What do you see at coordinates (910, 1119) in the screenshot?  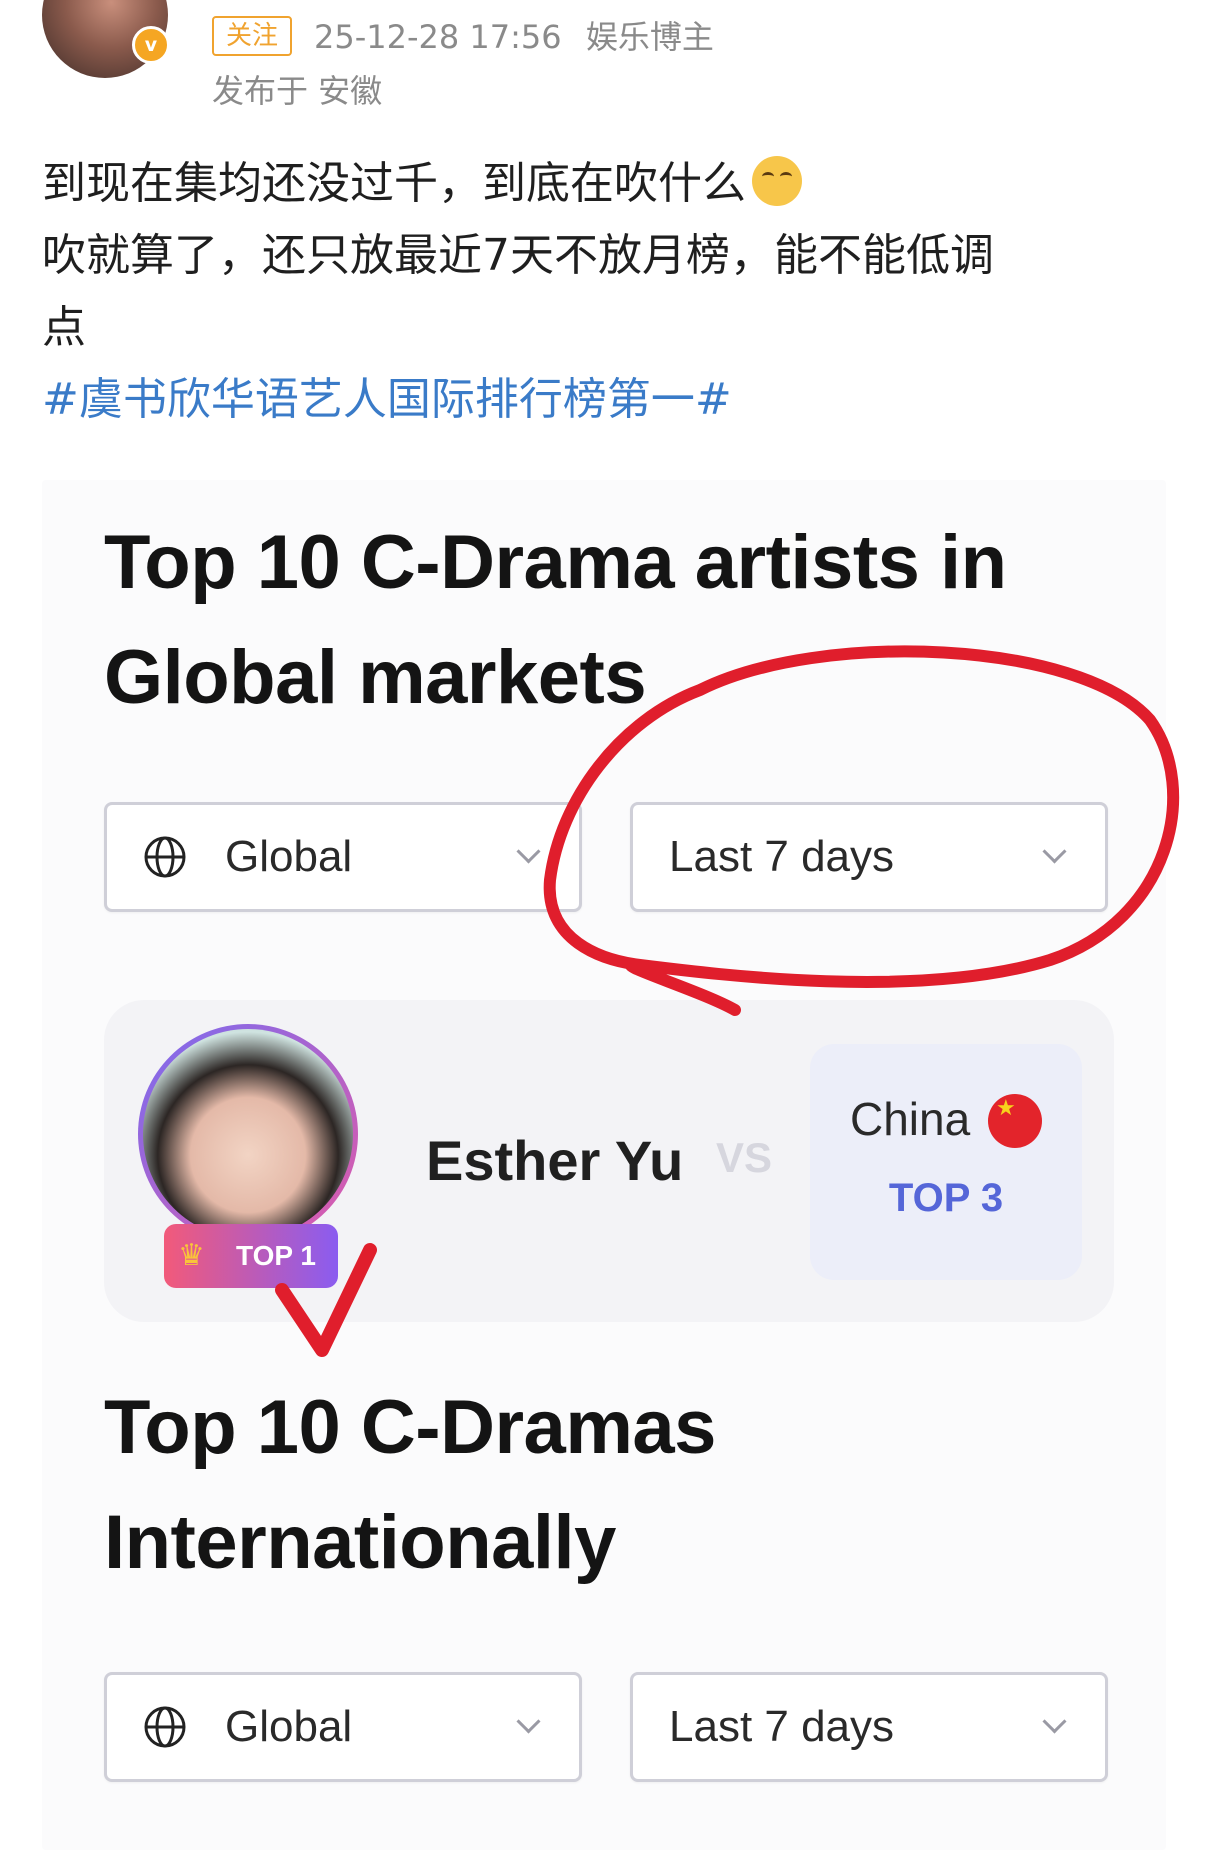 I see `country-name: China` at bounding box center [910, 1119].